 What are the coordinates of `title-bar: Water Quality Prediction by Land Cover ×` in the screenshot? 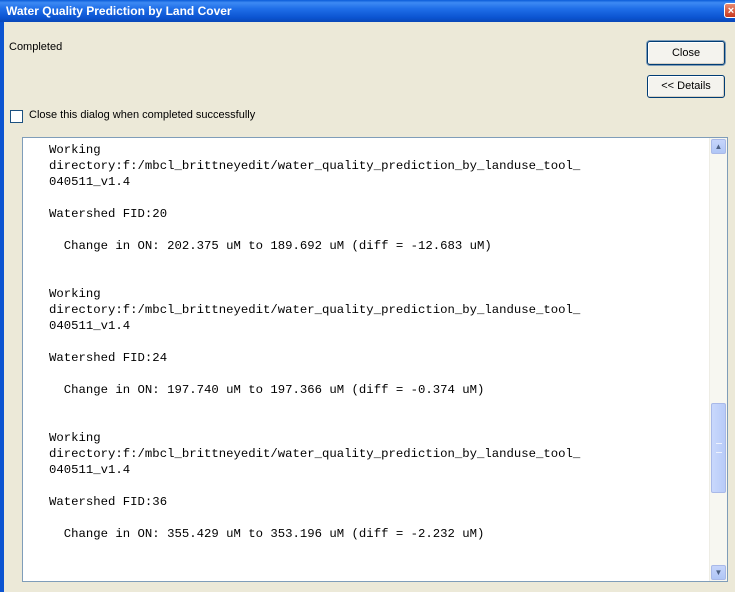 It's located at (367, 11).